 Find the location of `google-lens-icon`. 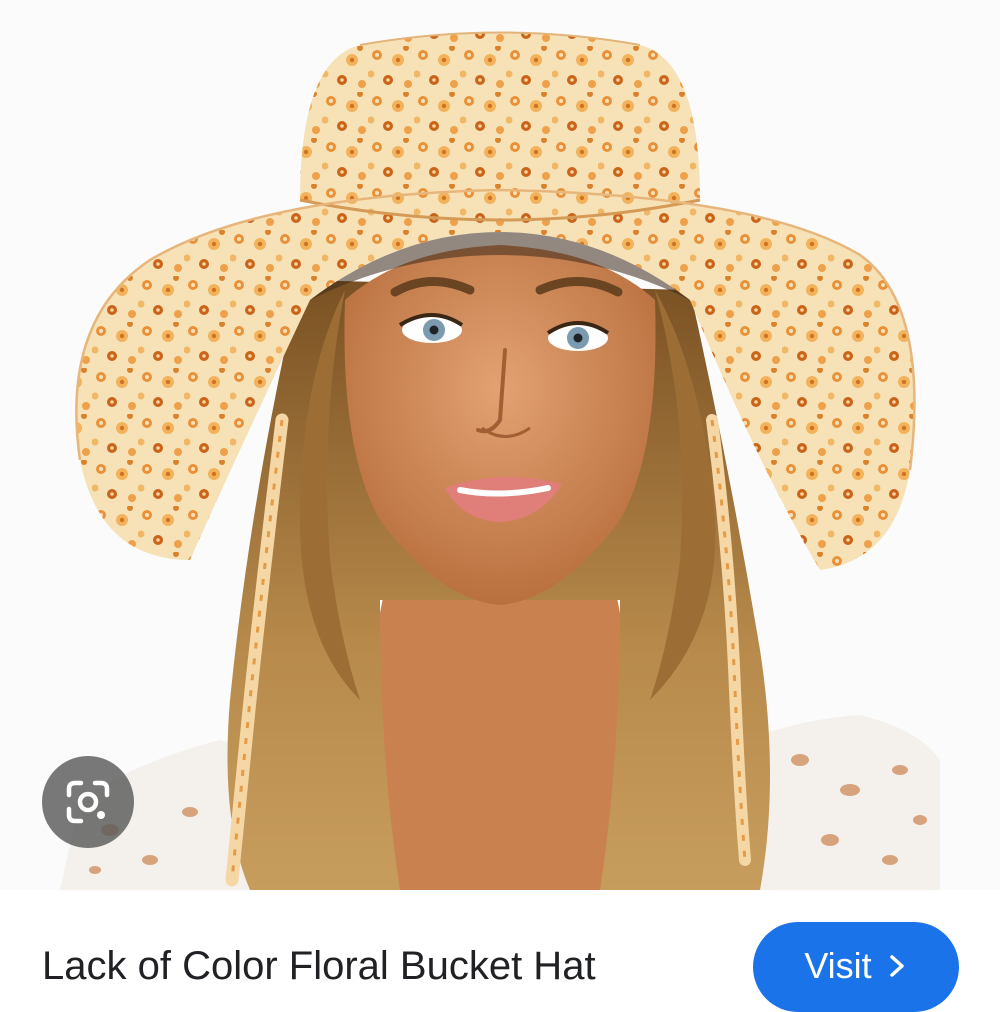

google-lens-icon is located at coordinates (88, 802).